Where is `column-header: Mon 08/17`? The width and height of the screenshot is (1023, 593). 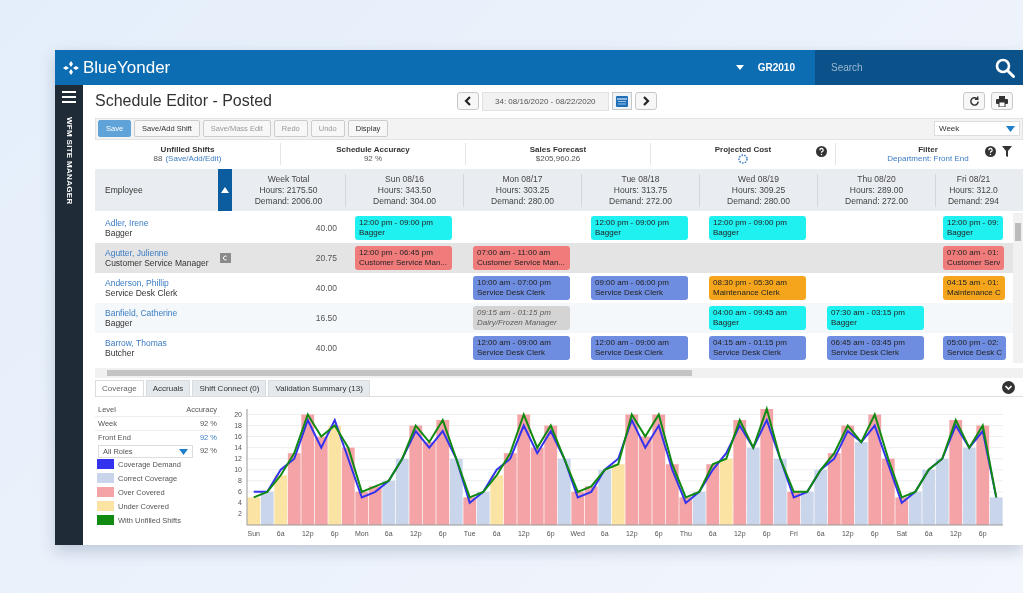 column-header: Mon 08/17 is located at coordinates (522, 179).